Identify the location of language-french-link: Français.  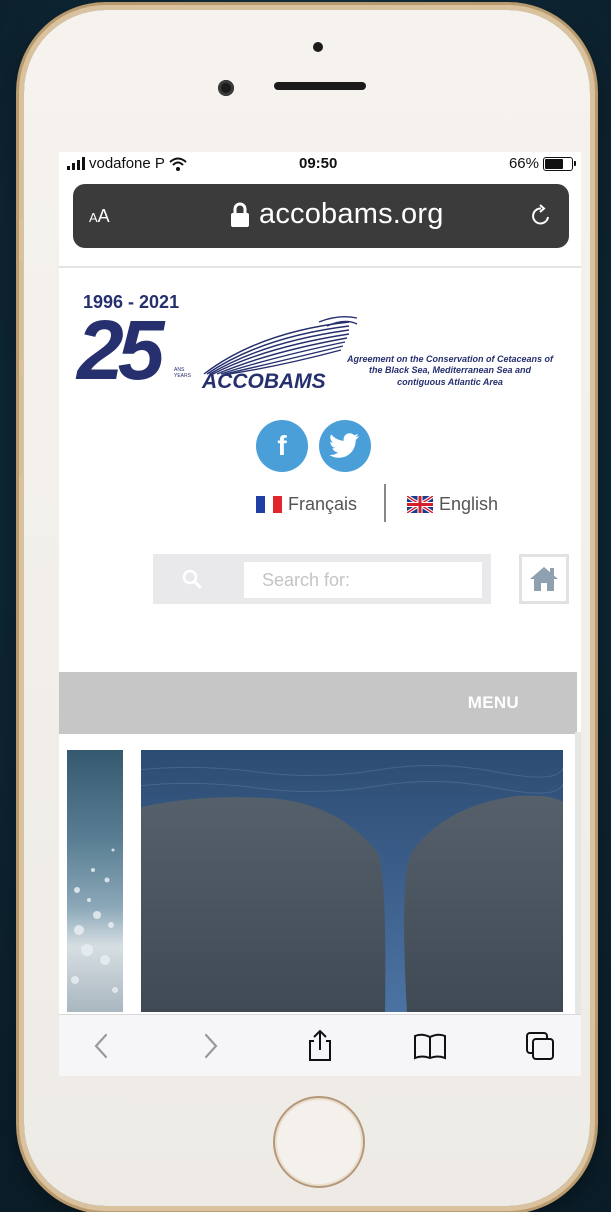
(306, 504).